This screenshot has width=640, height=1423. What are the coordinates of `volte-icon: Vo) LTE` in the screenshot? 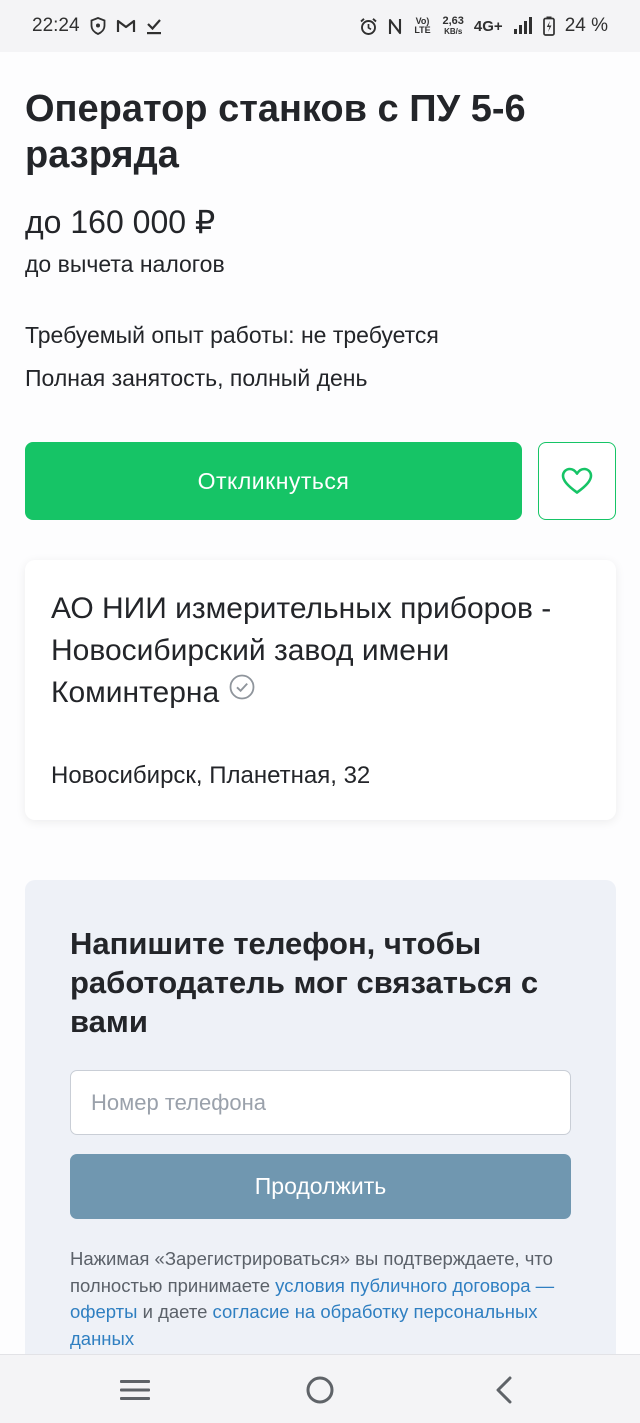 It's located at (422, 25).